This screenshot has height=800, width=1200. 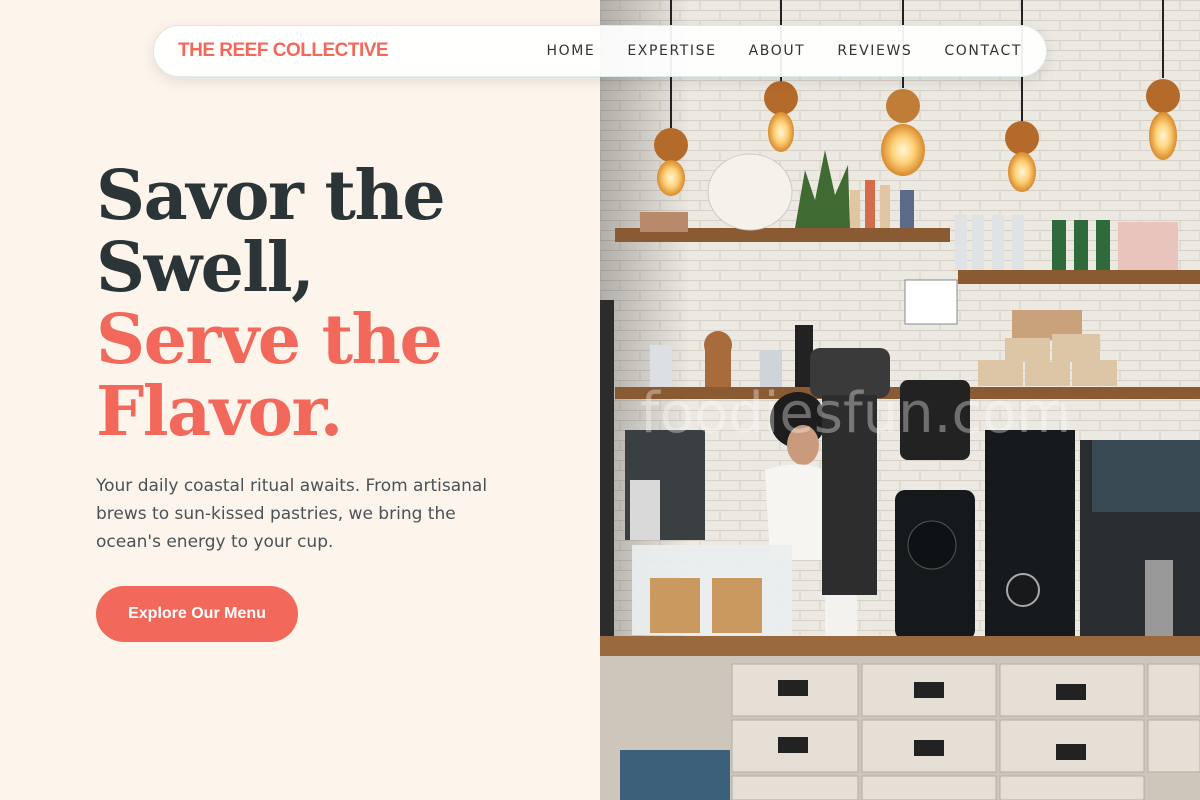 I want to click on nav-links: HOME EXPERTISE ABOUT REVIEWS CONTACT, so click(x=768, y=51).